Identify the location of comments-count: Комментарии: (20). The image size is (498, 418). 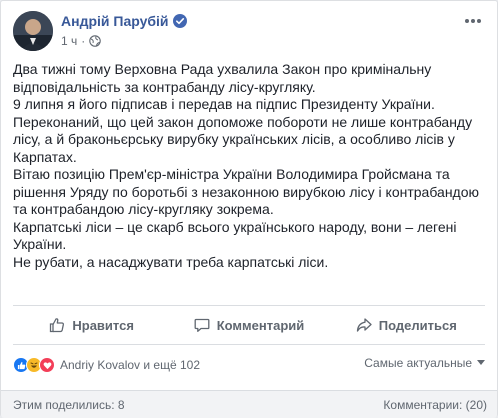
(435, 405).